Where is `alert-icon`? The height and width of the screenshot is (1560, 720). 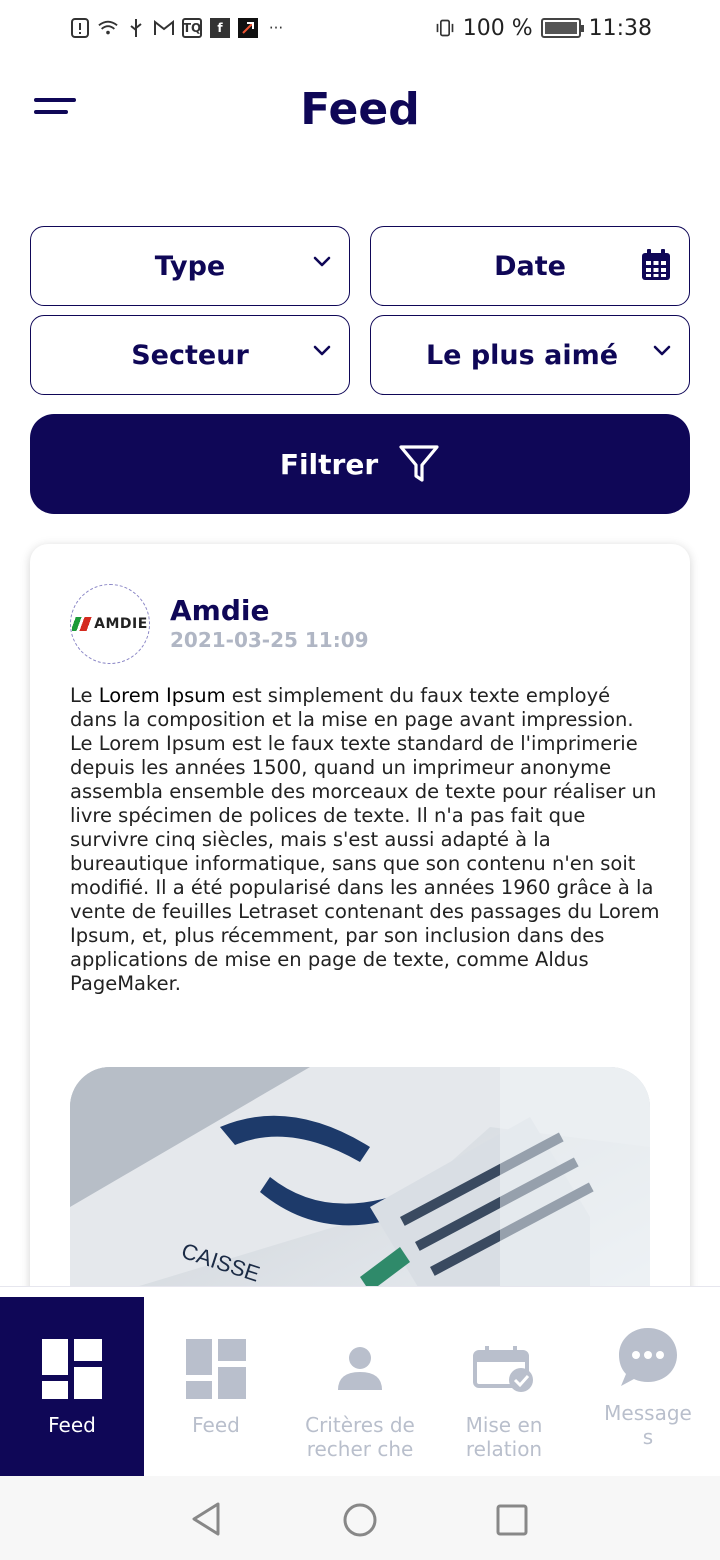
alert-icon is located at coordinates (80, 28).